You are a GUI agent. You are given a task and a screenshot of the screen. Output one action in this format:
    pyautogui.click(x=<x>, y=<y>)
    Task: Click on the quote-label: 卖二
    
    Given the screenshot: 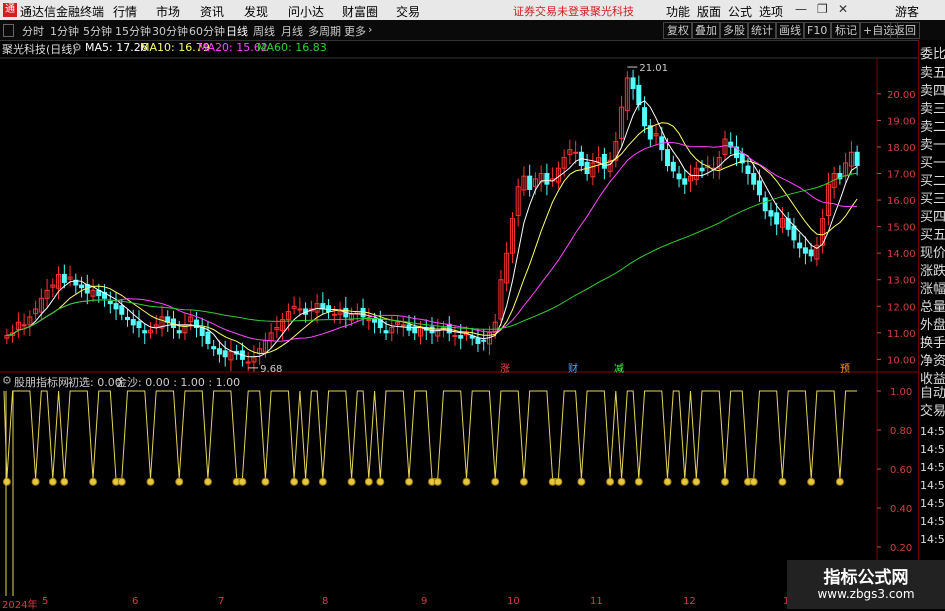 What is the action you would take?
    pyautogui.click(x=932, y=127)
    